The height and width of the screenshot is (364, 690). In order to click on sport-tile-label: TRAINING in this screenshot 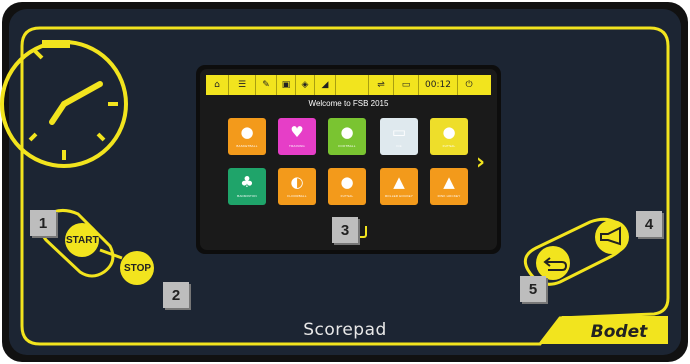, I will do `click(297, 146)`.